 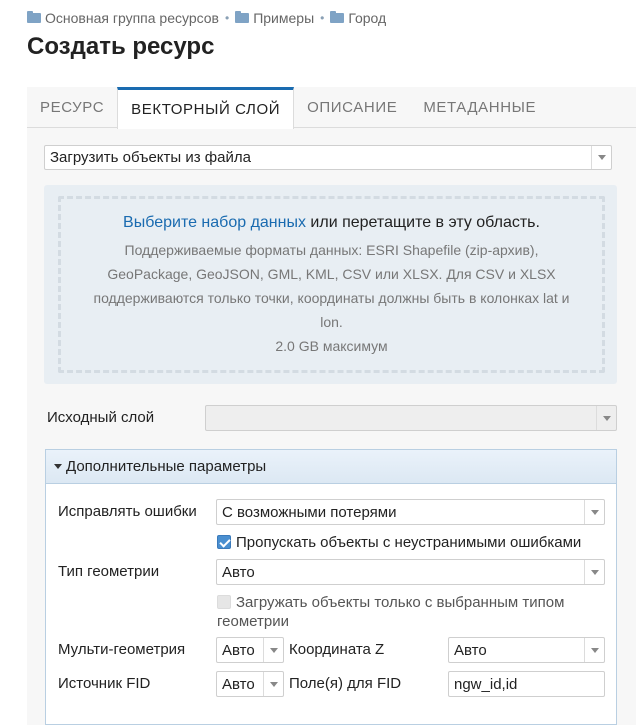 I want to click on fid-fields-label: Поле(я) для FID, so click(x=345, y=683).